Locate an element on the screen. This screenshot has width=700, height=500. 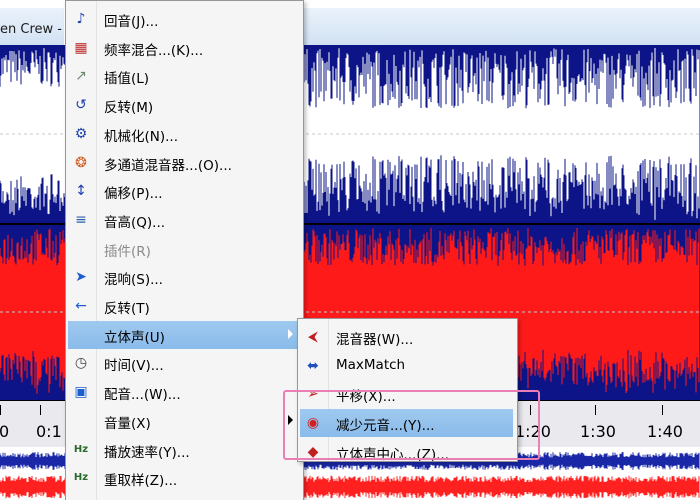
interpolate-icon: ↗ is located at coordinates (81, 76).